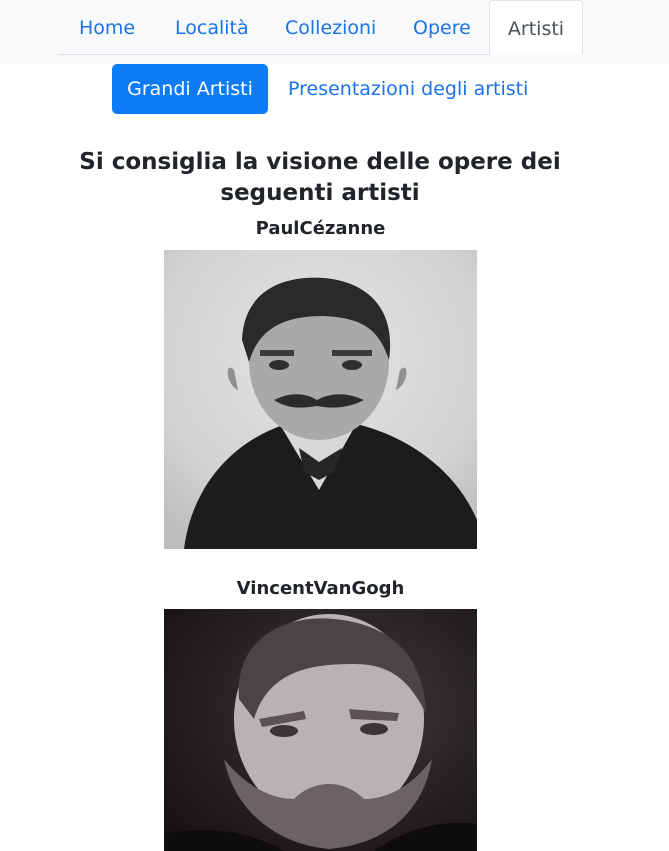  I want to click on tab-home: Home, so click(107, 27).